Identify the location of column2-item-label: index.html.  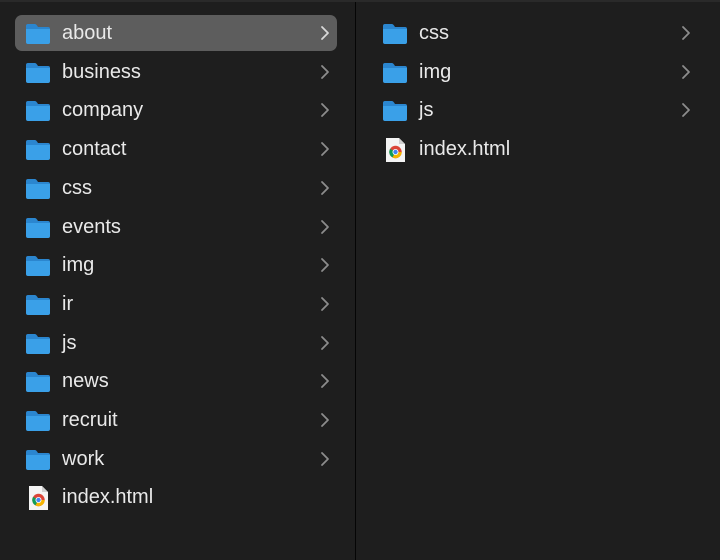
(465, 149).